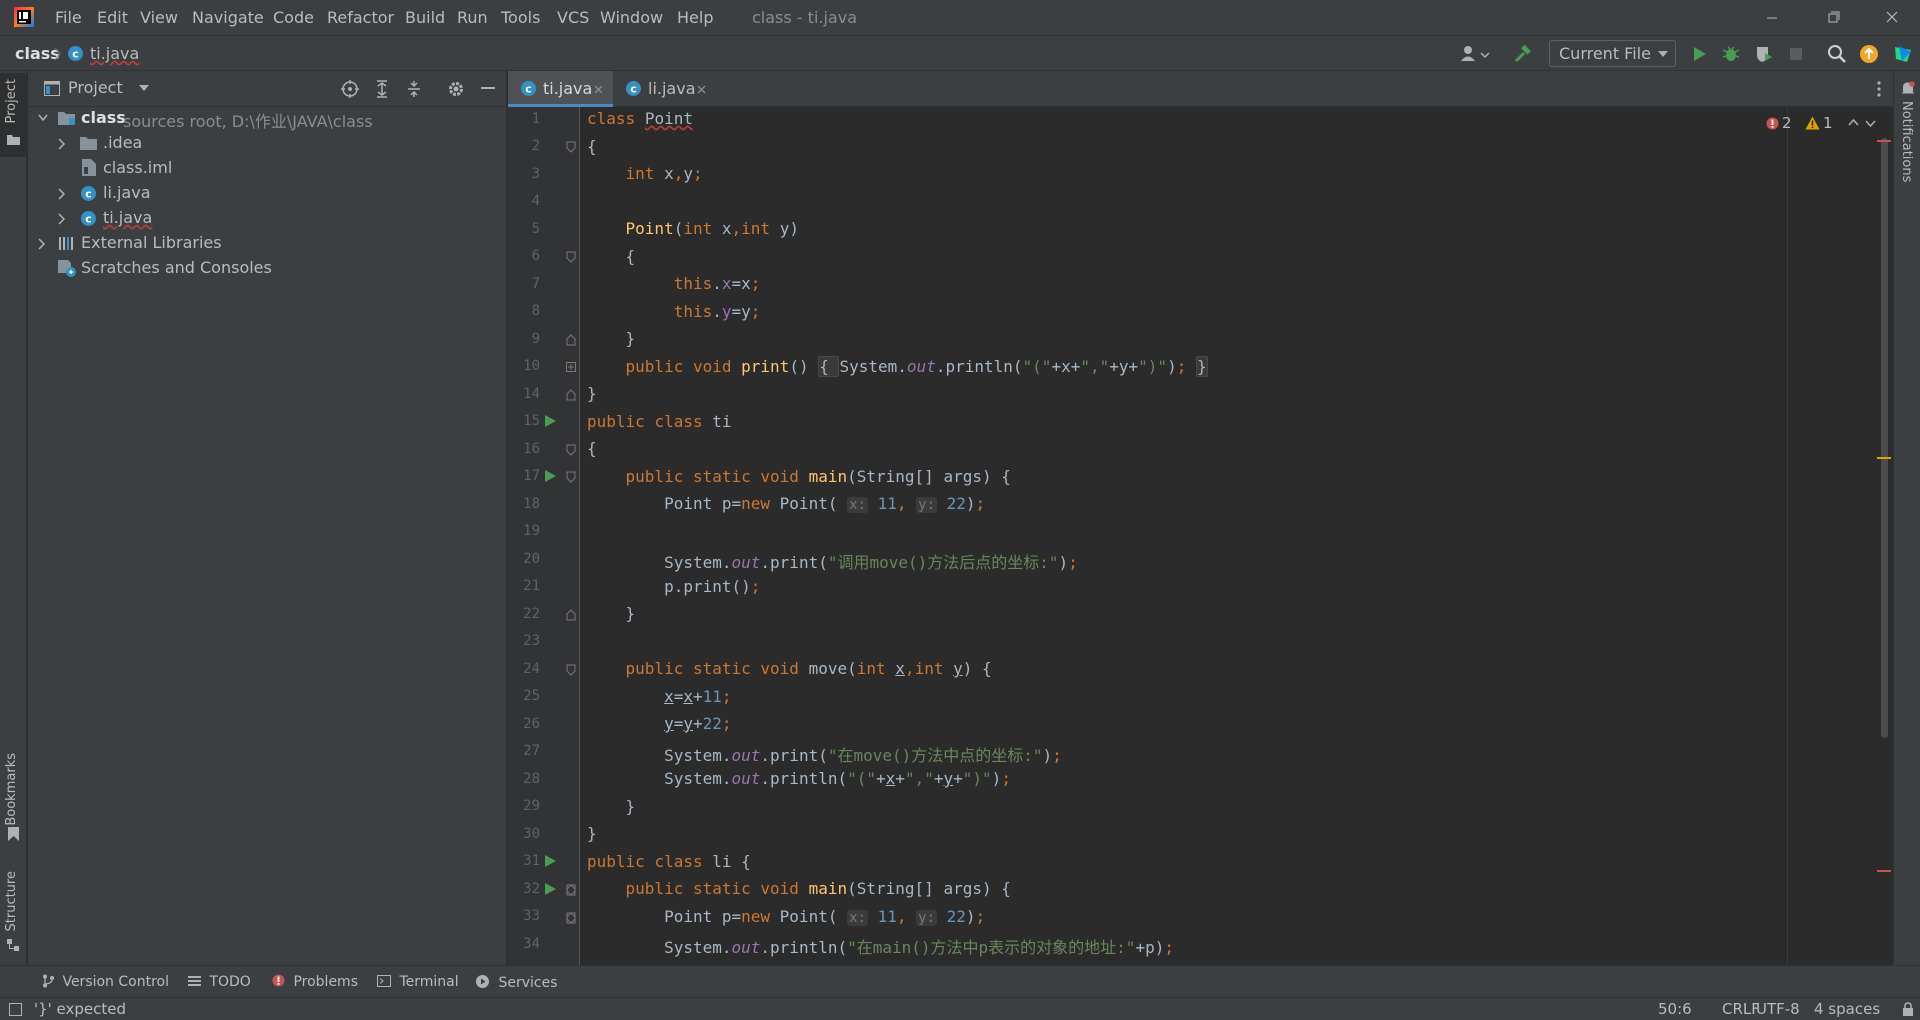 Image resolution: width=1920 pixels, height=1020 pixels. I want to click on code-line: System.out.print("调用move()方法后点的坐标:");, so click(832, 561).